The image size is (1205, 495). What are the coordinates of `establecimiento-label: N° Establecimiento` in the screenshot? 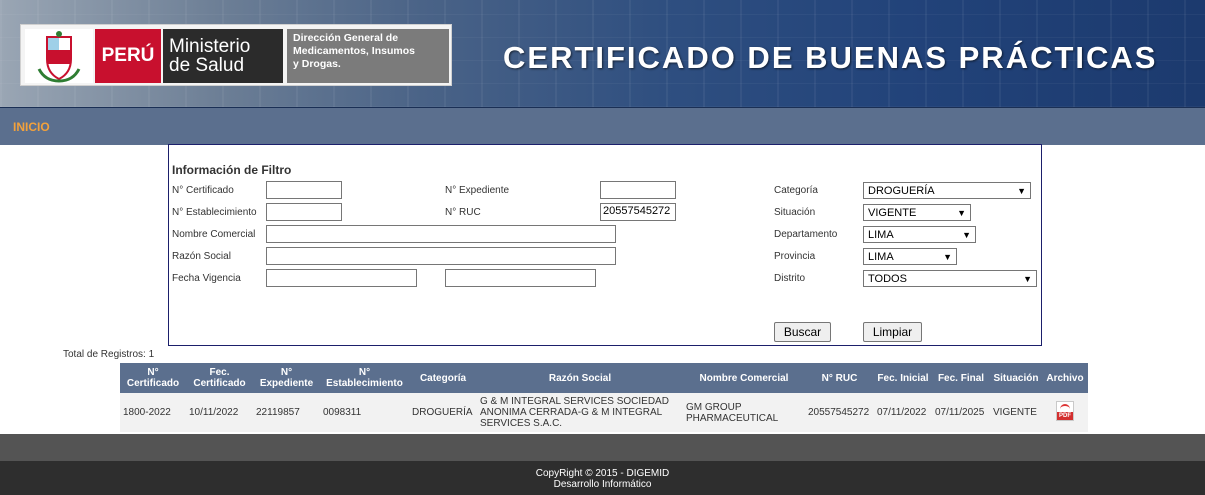 It's located at (214, 212).